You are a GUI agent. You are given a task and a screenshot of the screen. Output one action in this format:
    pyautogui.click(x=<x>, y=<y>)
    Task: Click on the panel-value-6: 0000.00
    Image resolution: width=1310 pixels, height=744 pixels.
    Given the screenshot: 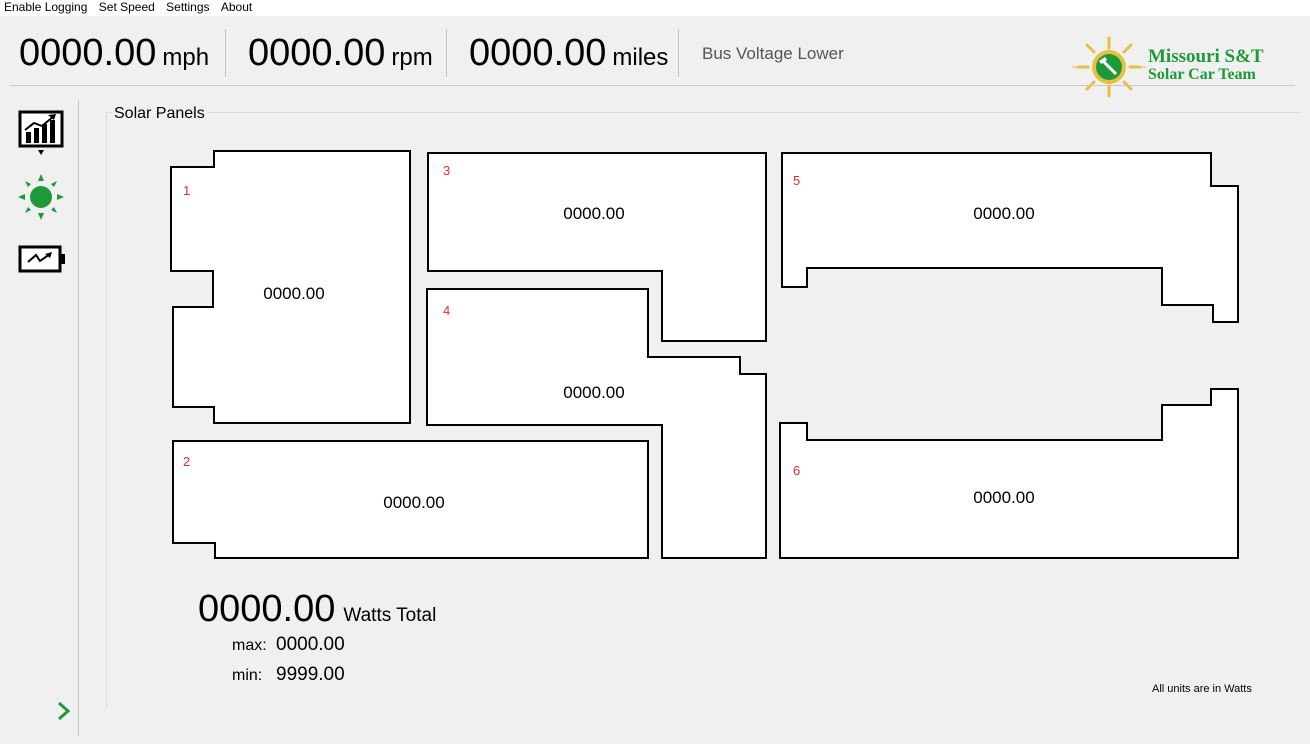 What is the action you would take?
    pyautogui.click(x=1003, y=497)
    